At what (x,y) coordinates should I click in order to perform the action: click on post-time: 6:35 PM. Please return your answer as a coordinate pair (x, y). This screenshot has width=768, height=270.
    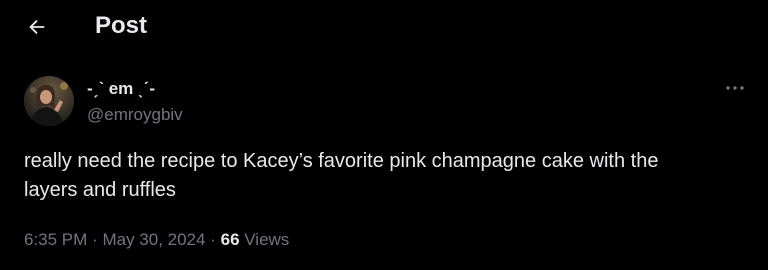
    Looking at the image, I should click on (55, 239).